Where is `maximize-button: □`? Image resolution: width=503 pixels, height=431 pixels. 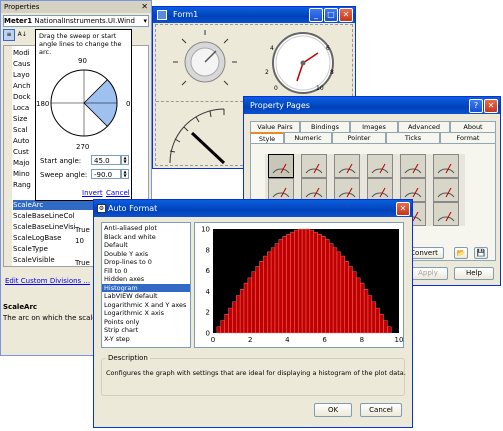 maximize-button: □ is located at coordinates (331, 15).